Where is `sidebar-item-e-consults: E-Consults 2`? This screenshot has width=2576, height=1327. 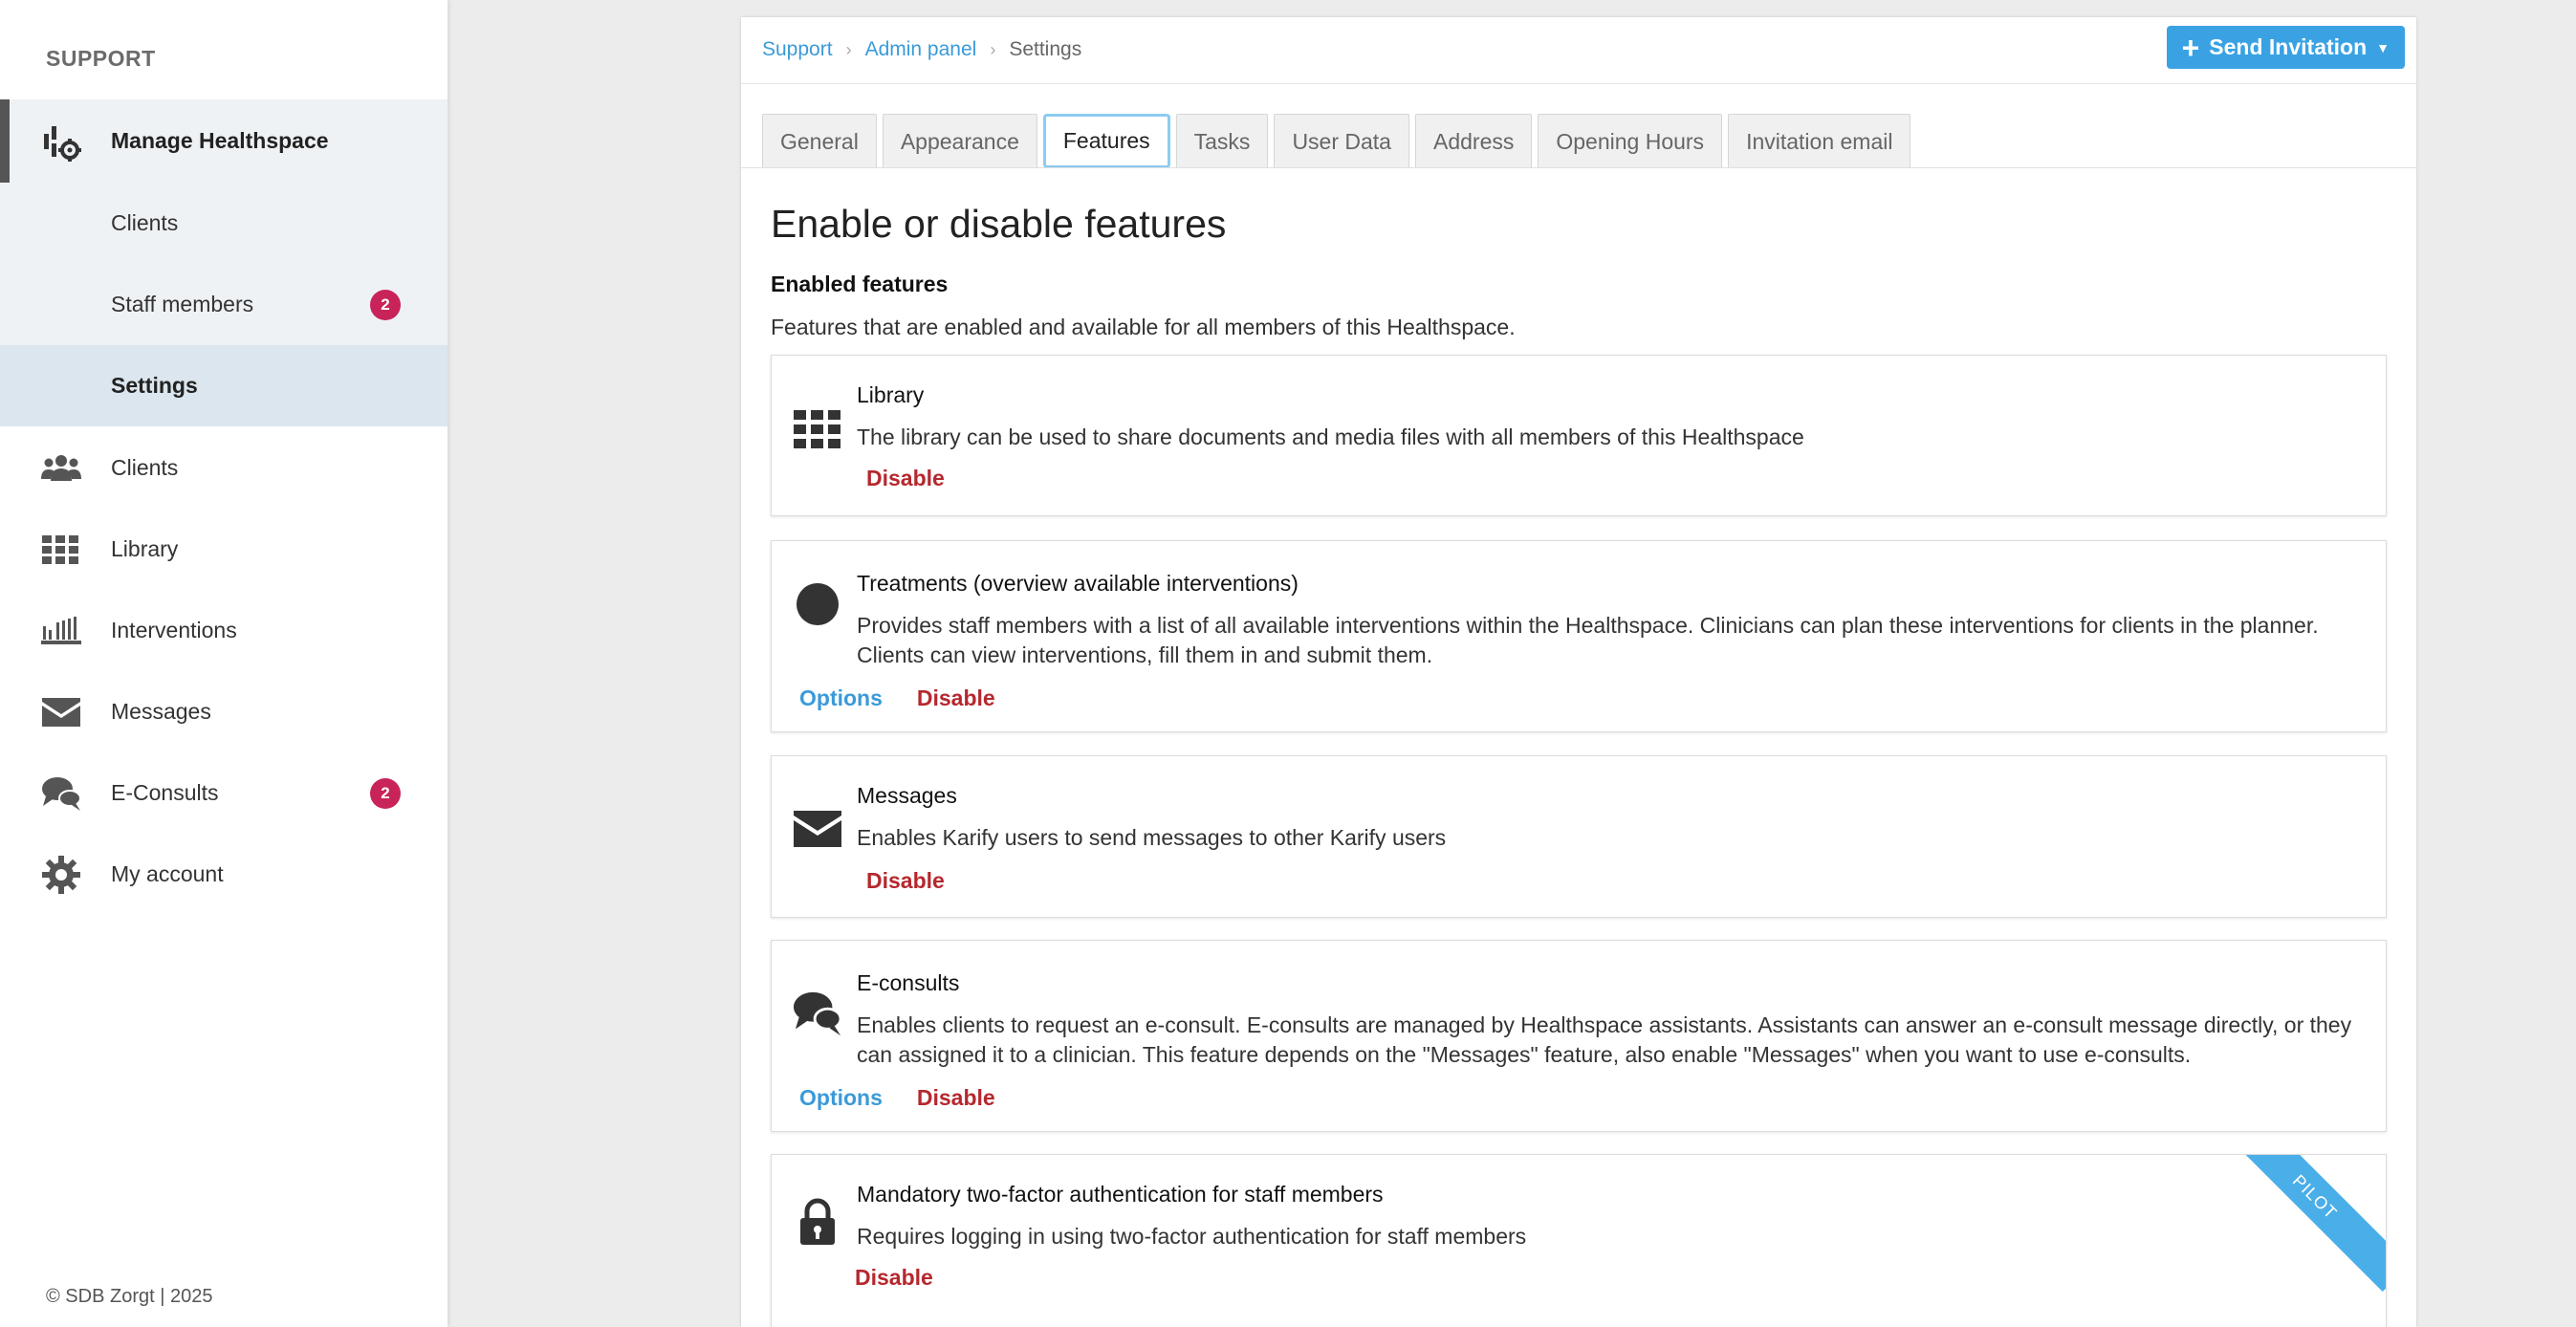
sidebar-item-e-consults: E-Consults 2 is located at coordinates (224, 793).